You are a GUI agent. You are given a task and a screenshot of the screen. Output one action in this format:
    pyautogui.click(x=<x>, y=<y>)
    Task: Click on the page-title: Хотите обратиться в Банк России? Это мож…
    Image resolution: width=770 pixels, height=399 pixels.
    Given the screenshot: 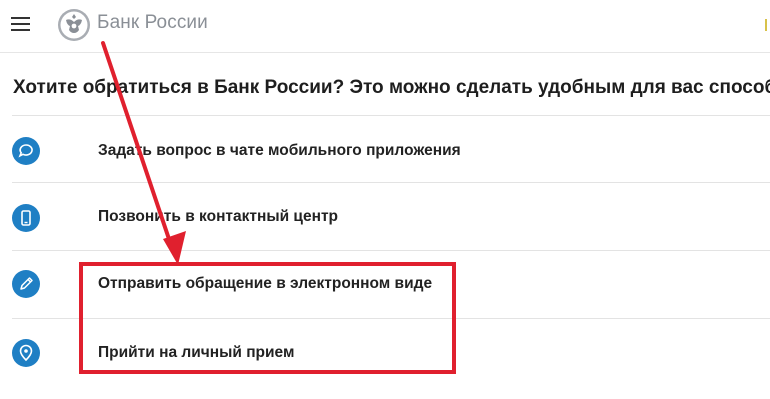 What is the action you would take?
    pyautogui.click(x=391, y=87)
    